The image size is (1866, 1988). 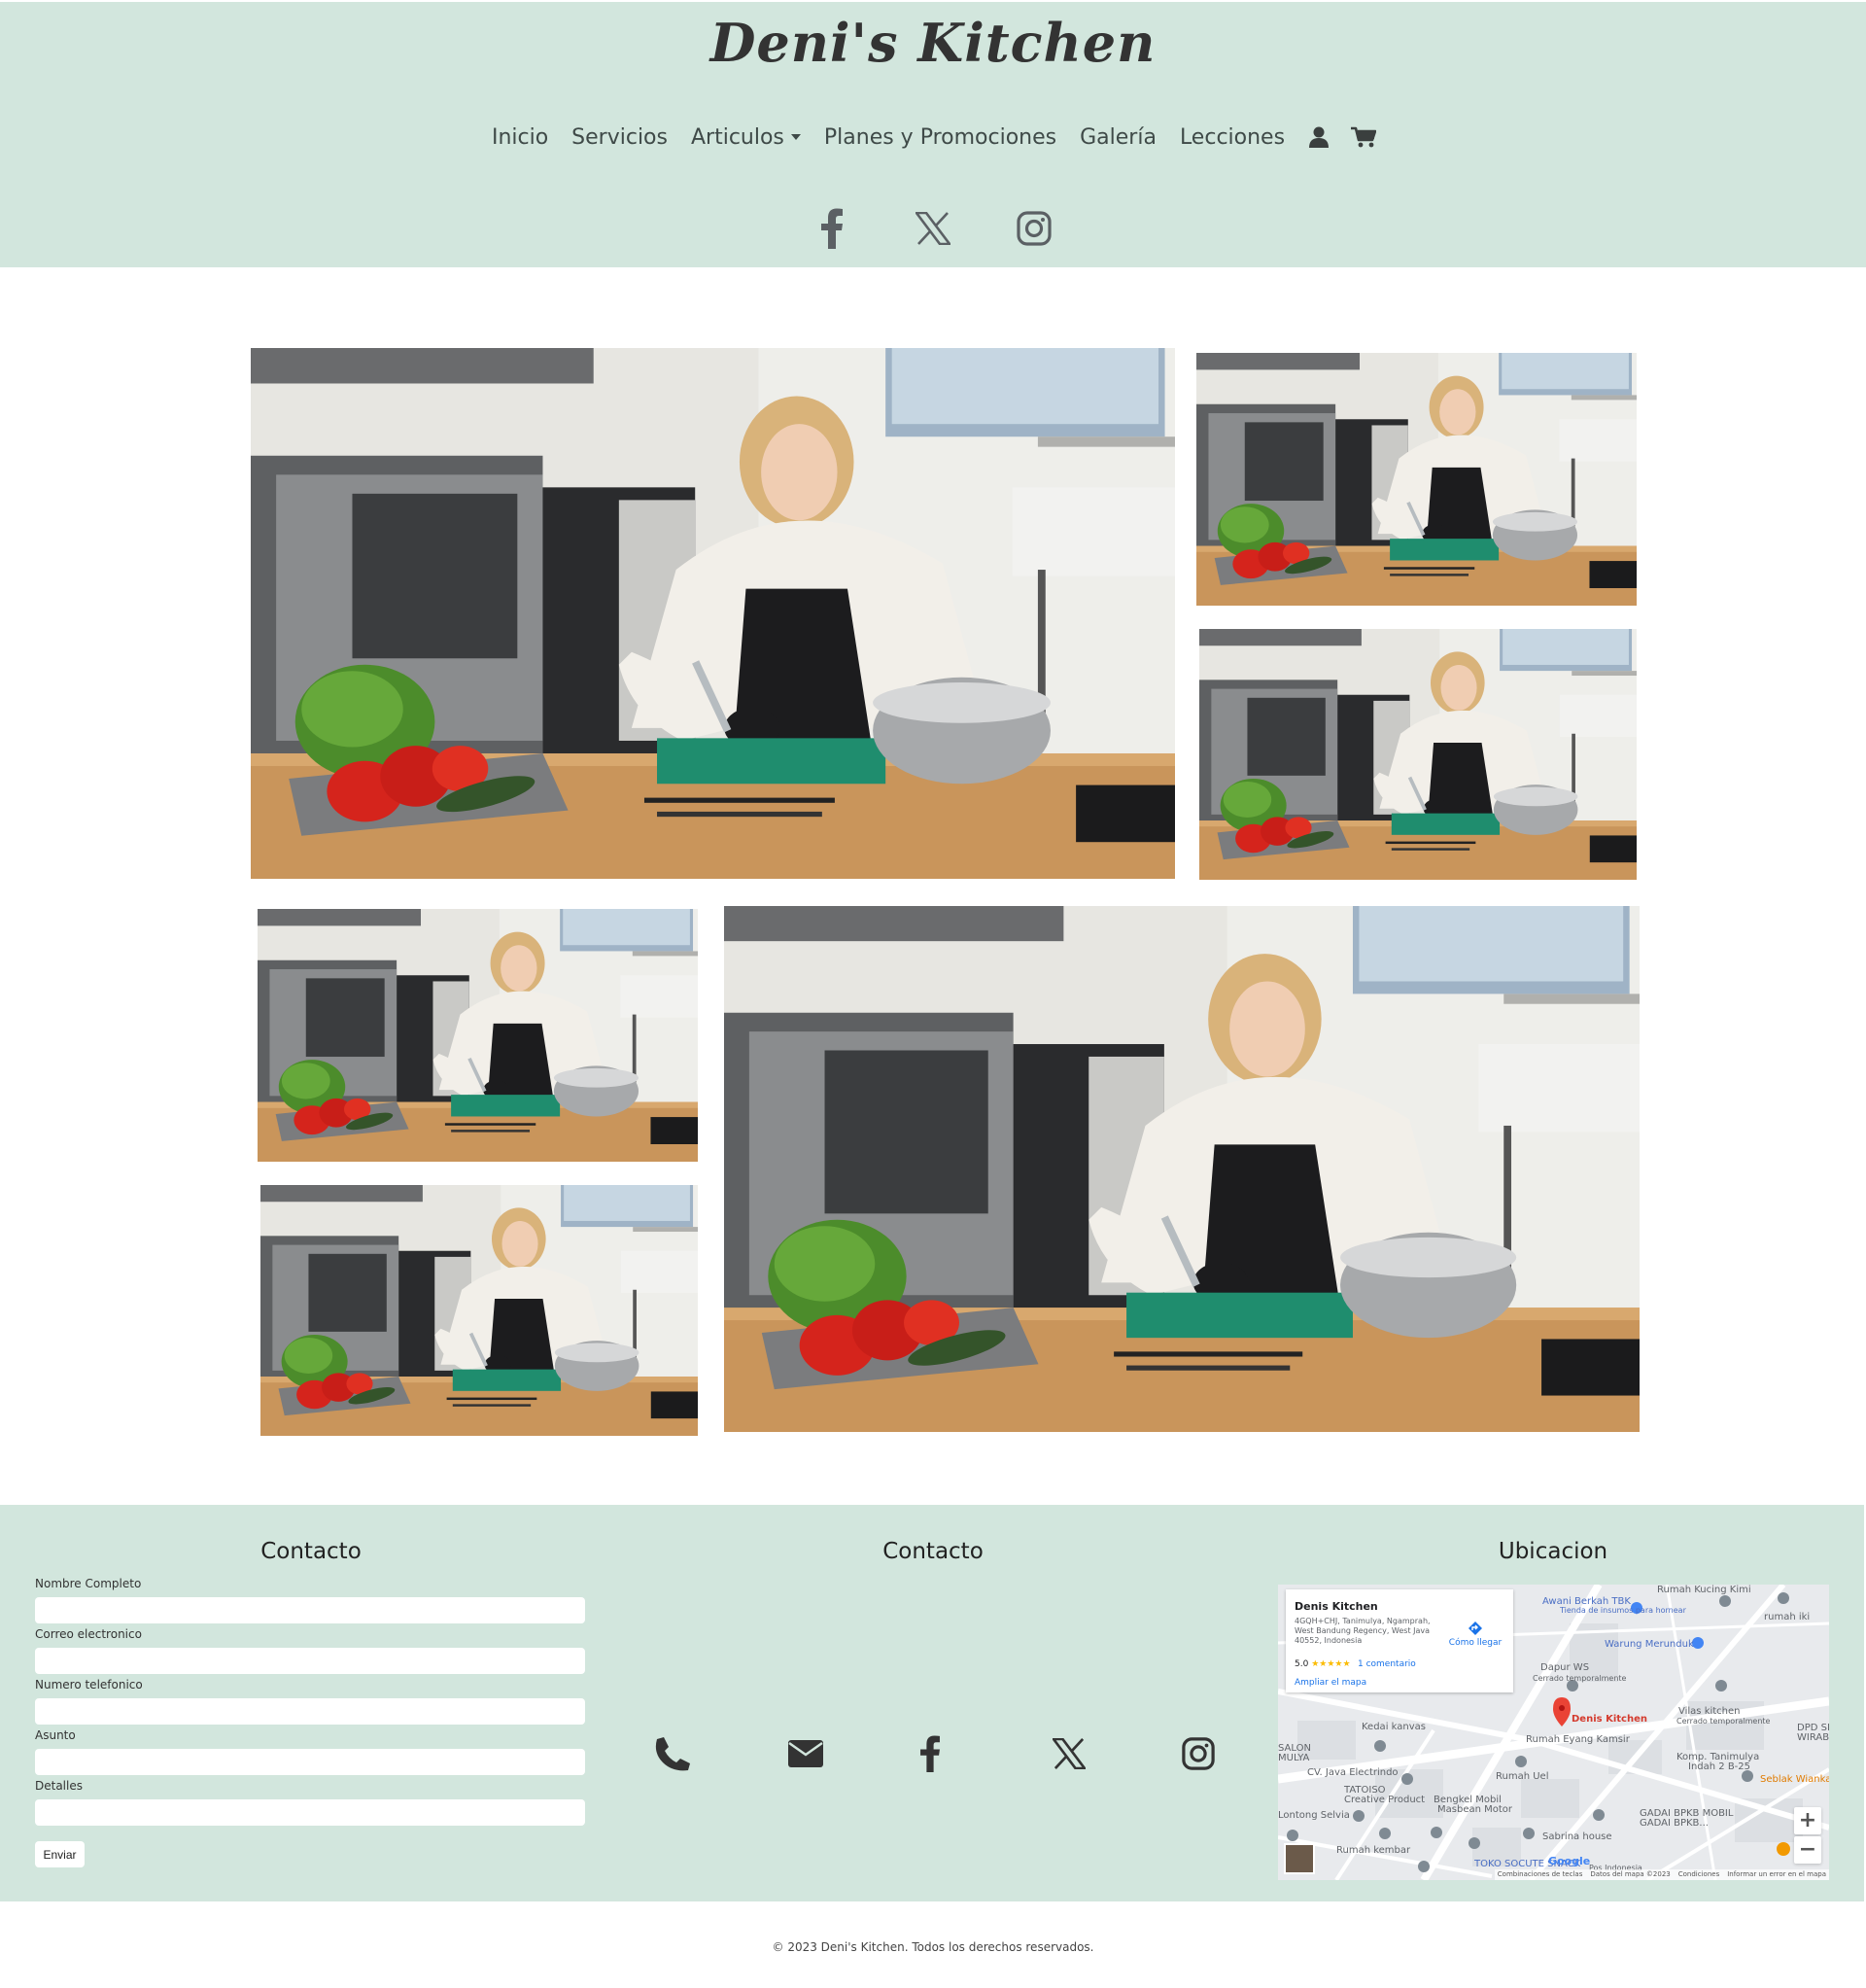 I want to click on email-input, so click(x=310, y=1661).